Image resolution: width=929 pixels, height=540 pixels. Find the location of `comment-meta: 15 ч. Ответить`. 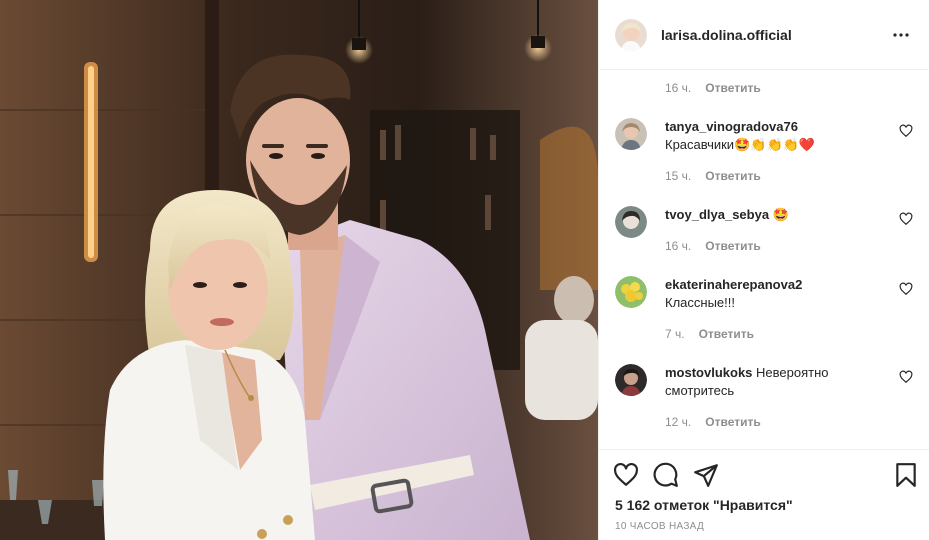

comment-meta: 15 ч. Ответить is located at coordinates (713, 176).